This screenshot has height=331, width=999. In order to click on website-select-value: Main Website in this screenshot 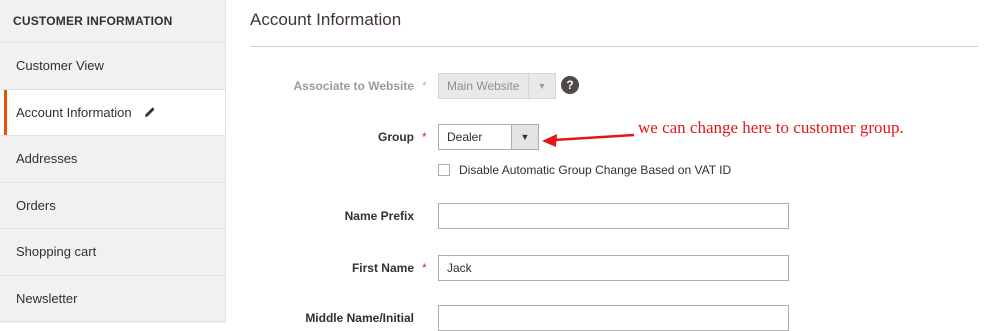, I will do `click(483, 86)`.